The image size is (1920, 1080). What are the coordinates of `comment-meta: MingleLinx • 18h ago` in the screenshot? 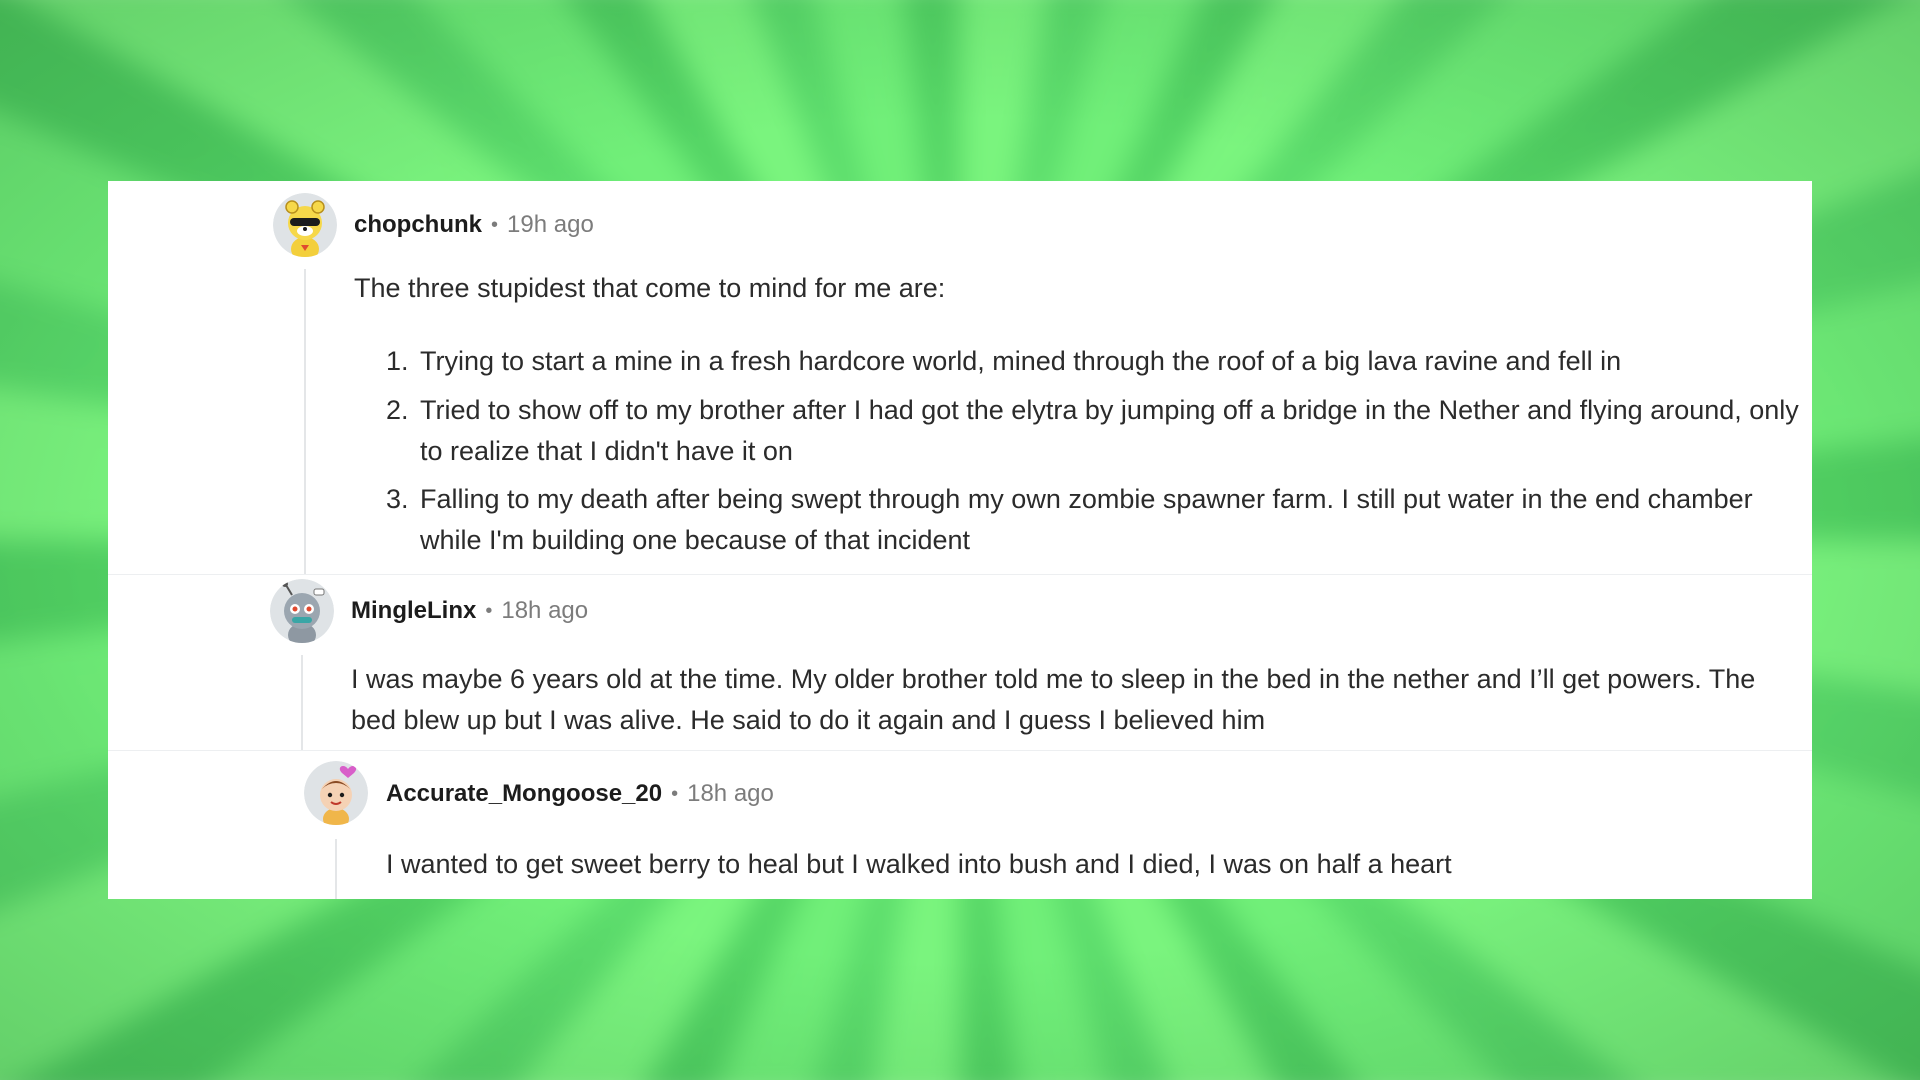 It's located at (469, 611).